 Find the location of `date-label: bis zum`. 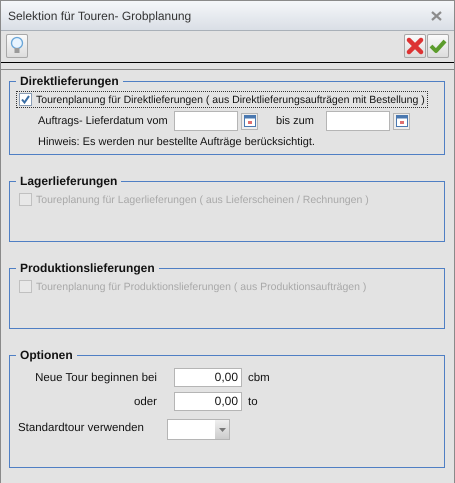

date-label: bis zum is located at coordinates (295, 121).